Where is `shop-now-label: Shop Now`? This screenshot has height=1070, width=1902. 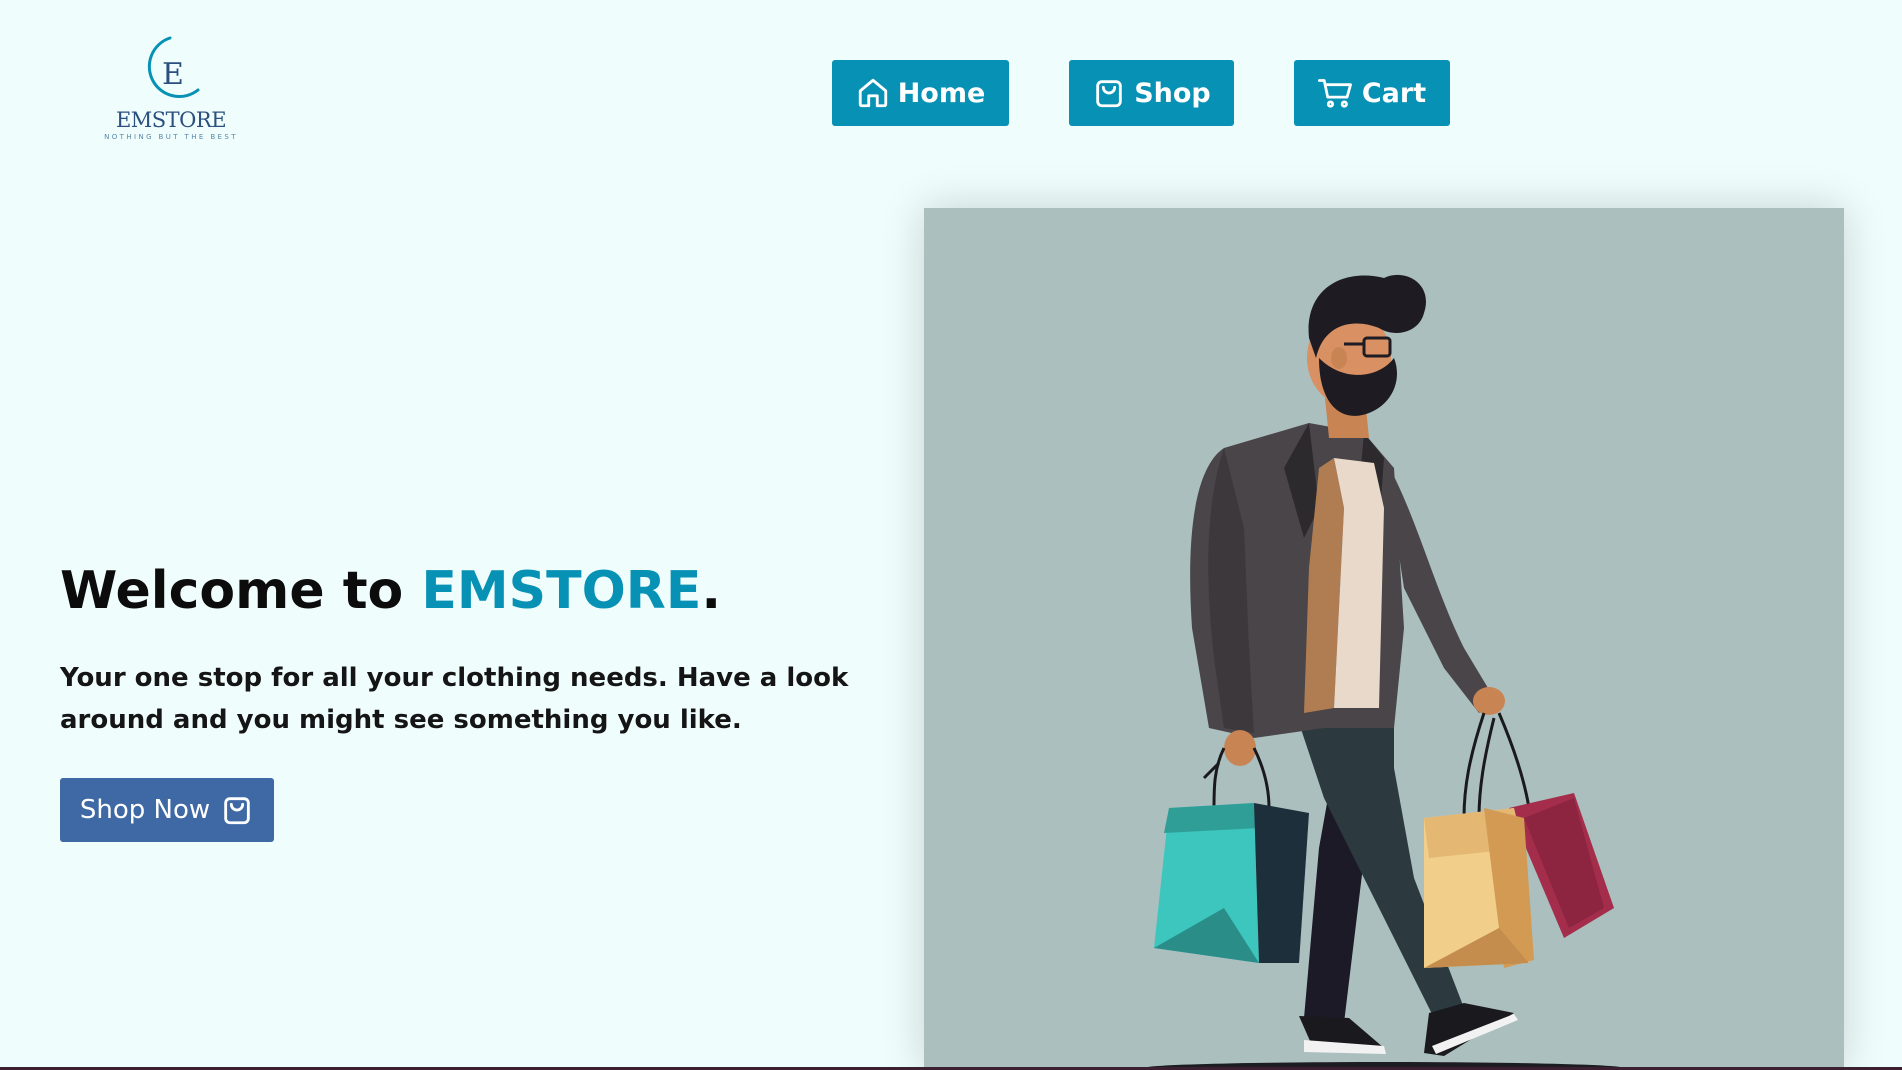 shop-now-label: Shop Now is located at coordinates (145, 810).